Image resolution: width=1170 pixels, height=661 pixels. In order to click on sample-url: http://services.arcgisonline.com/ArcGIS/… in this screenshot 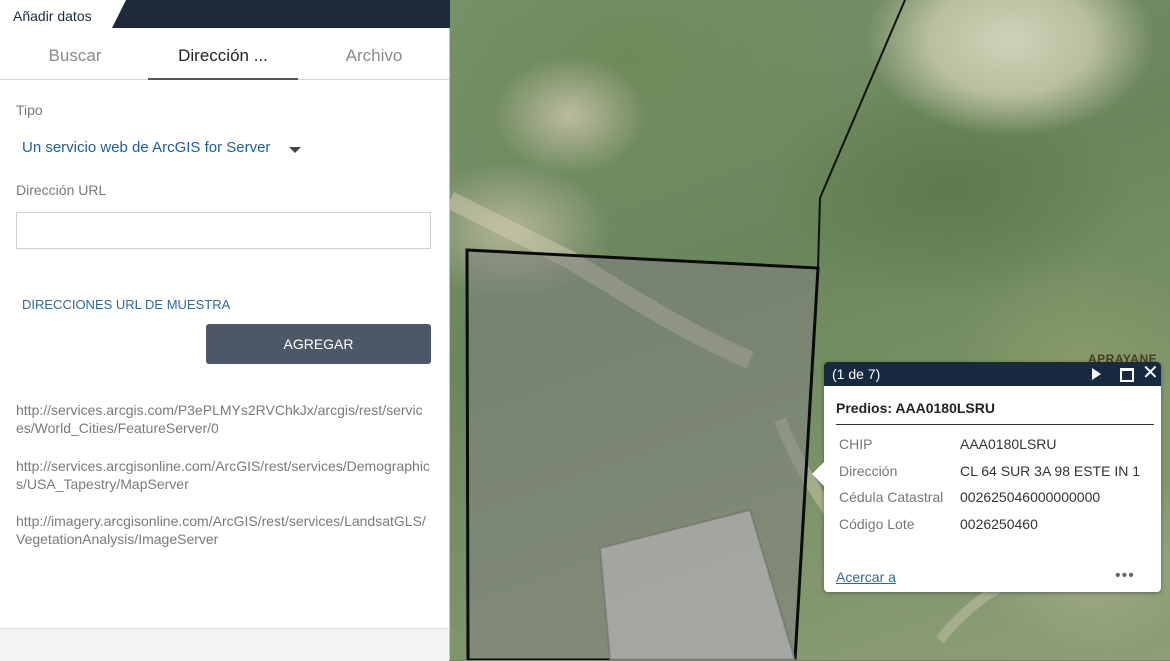, I will do `click(223, 475)`.